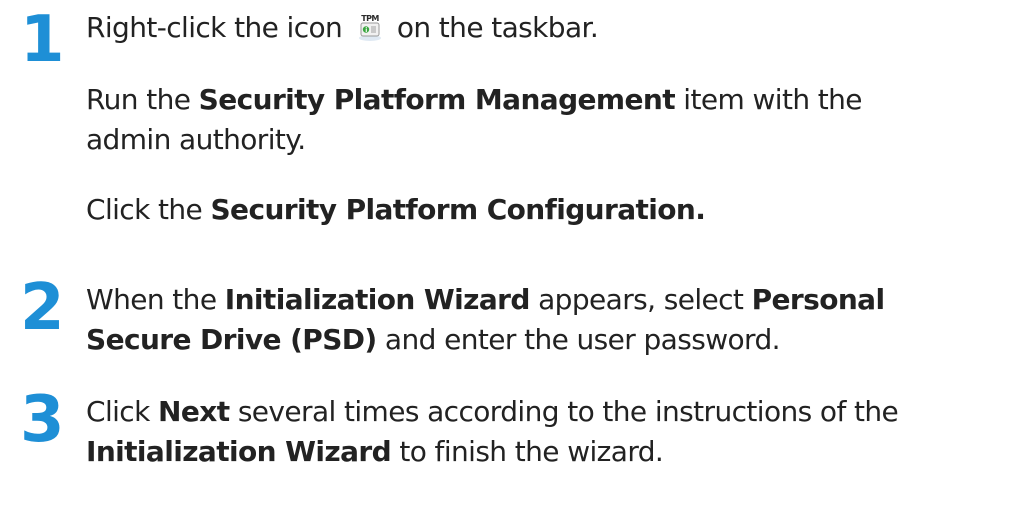 The width and height of the screenshot is (1031, 507). Describe the element at coordinates (640, 299) in the screenshot. I see `step-2-line-1-mid: appears, select` at that location.